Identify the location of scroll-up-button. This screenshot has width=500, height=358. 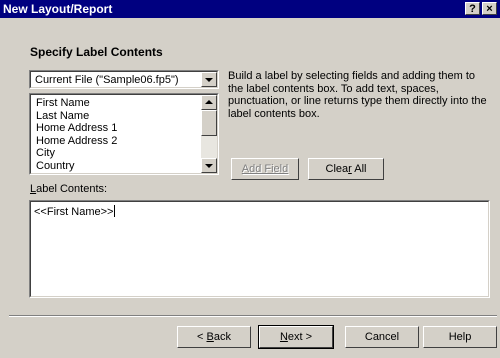
(209, 102).